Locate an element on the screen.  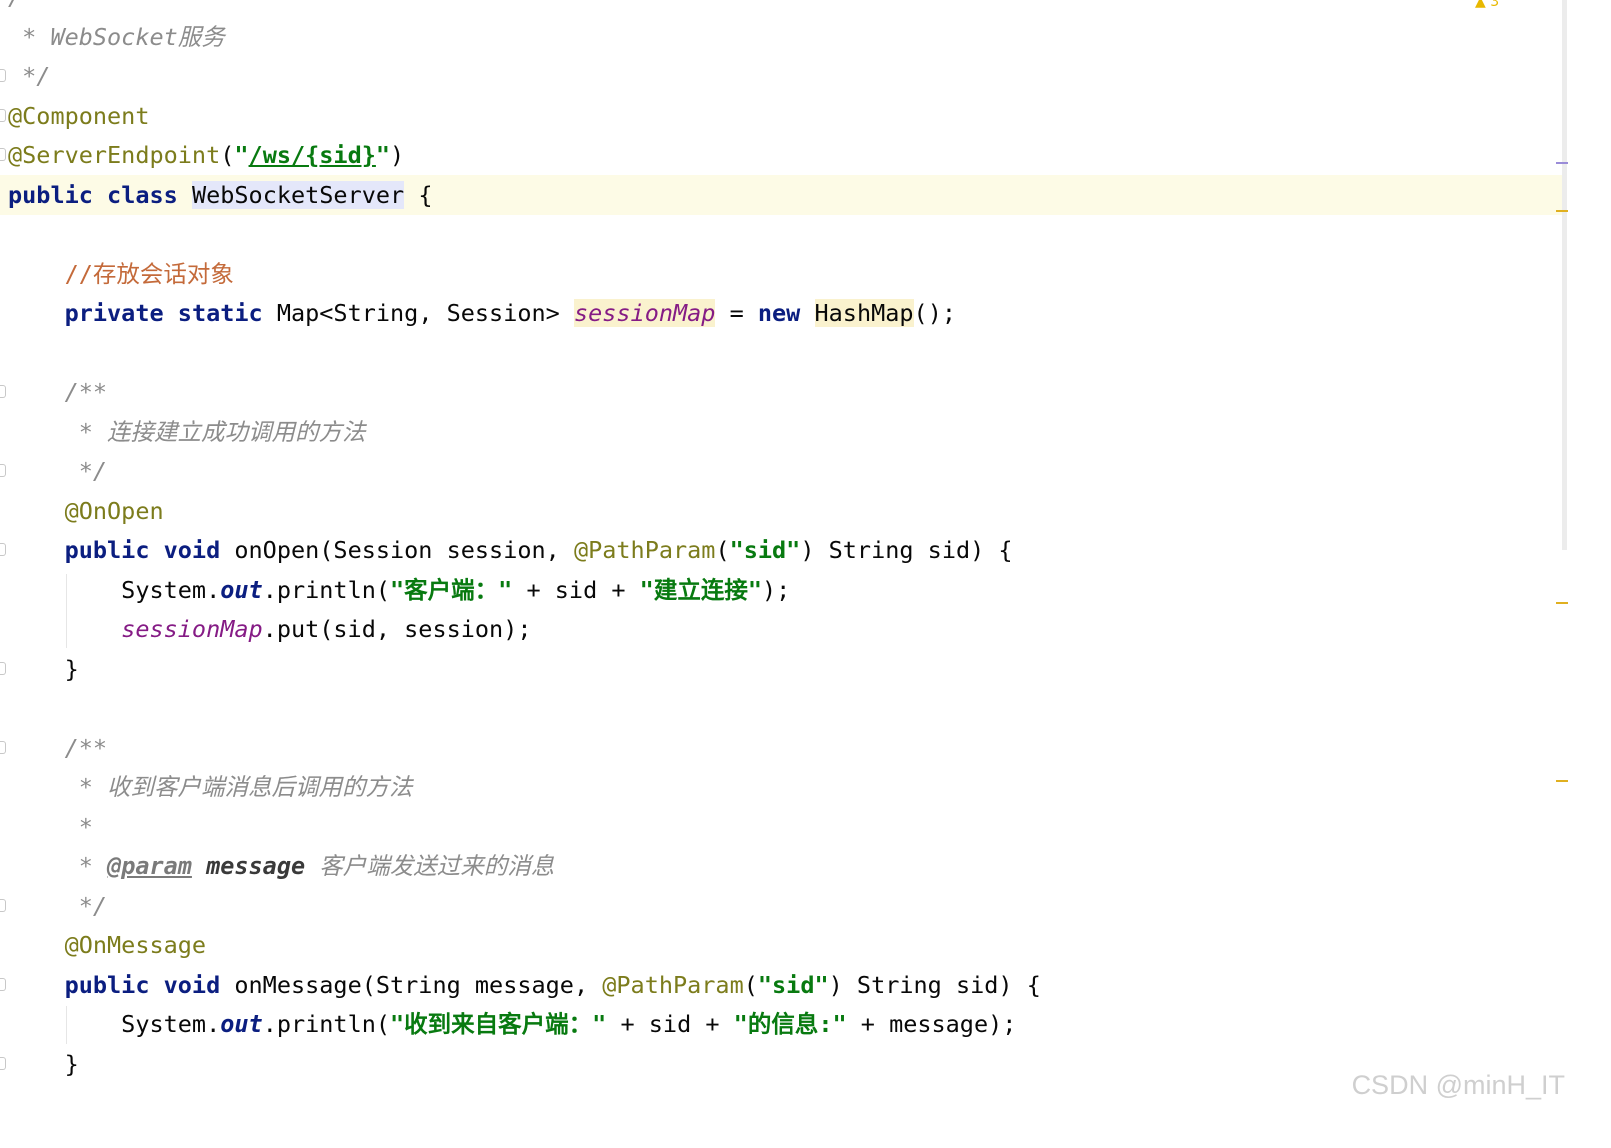
indent-guide is located at coordinates (66, 611).